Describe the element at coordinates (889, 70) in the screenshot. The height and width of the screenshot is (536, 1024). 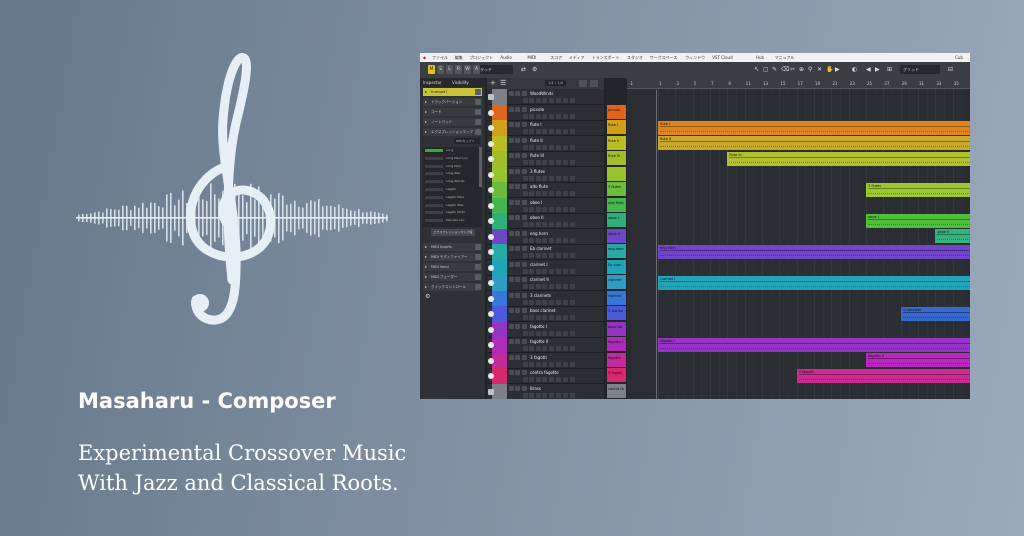
I see `snap-toggle-icon: ⊞` at that location.